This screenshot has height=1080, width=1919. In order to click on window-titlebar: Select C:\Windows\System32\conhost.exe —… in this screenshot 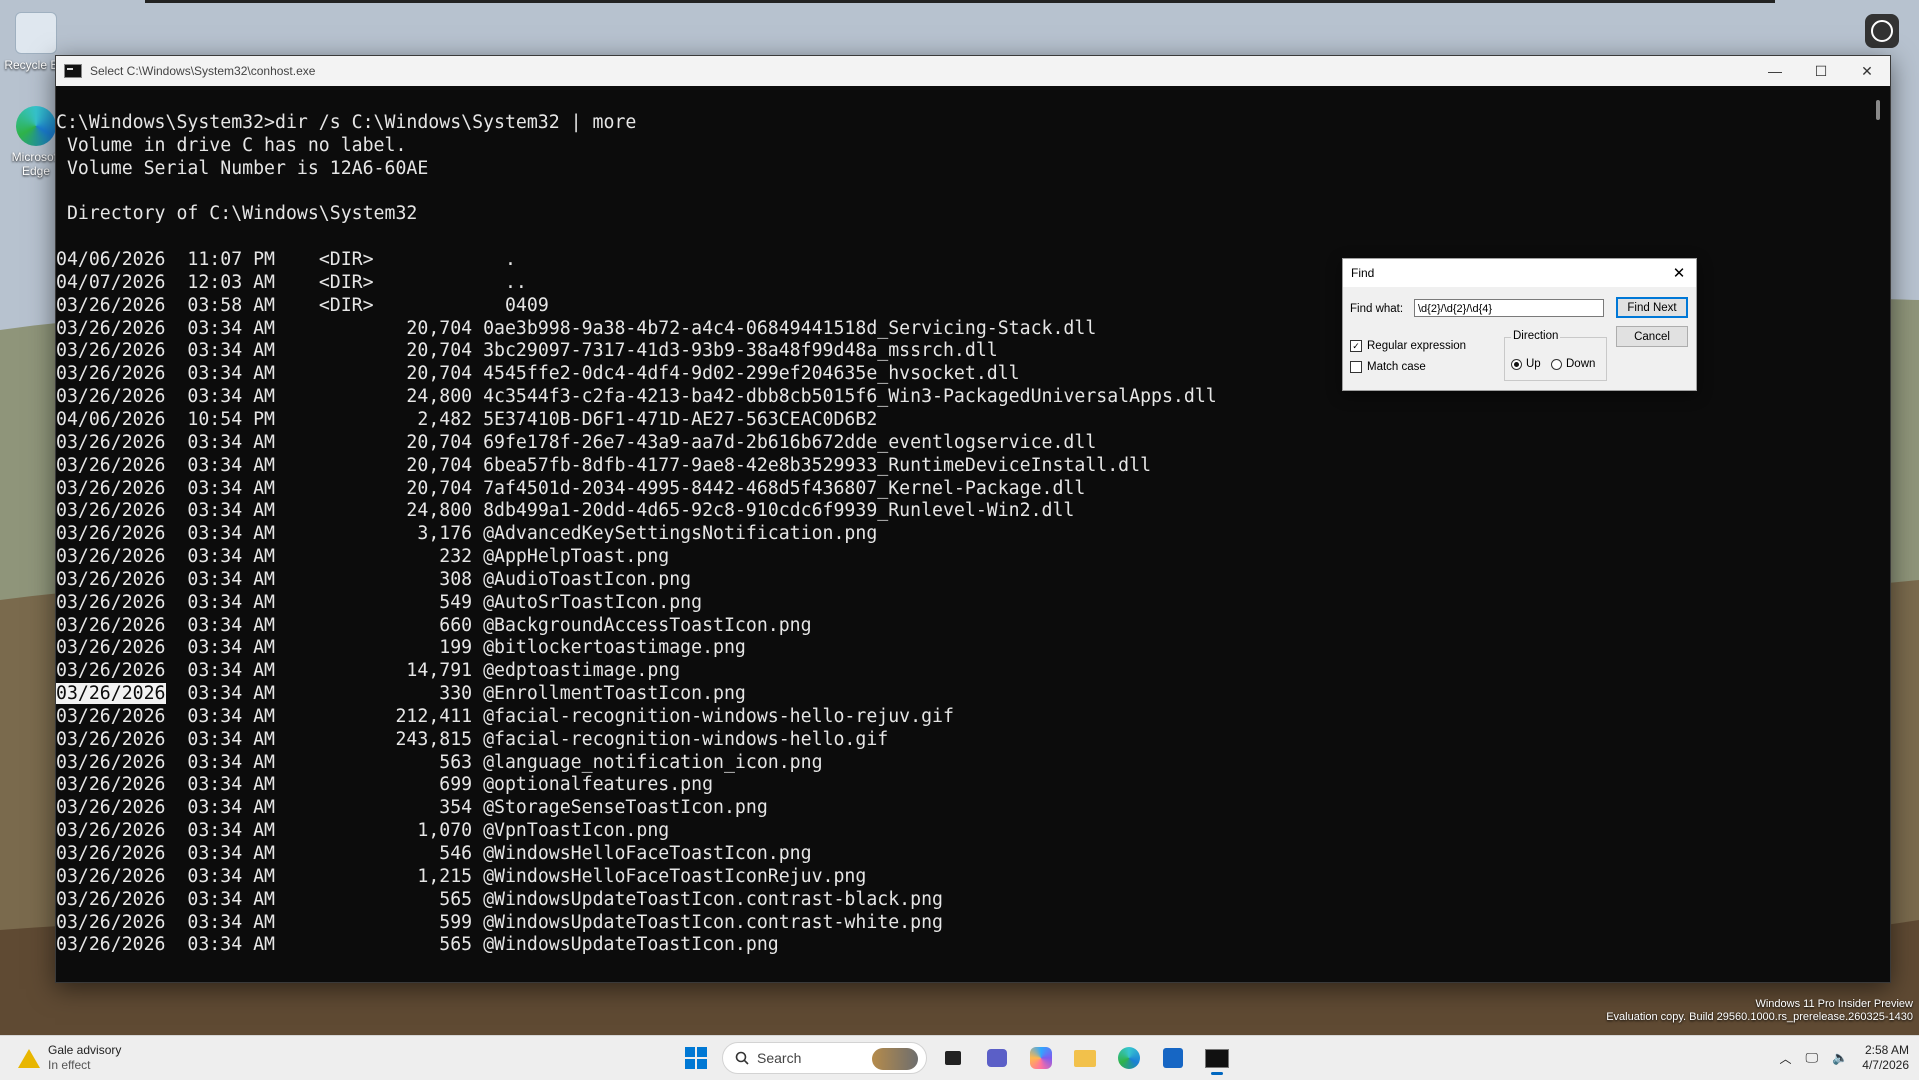, I will do `click(973, 71)`.